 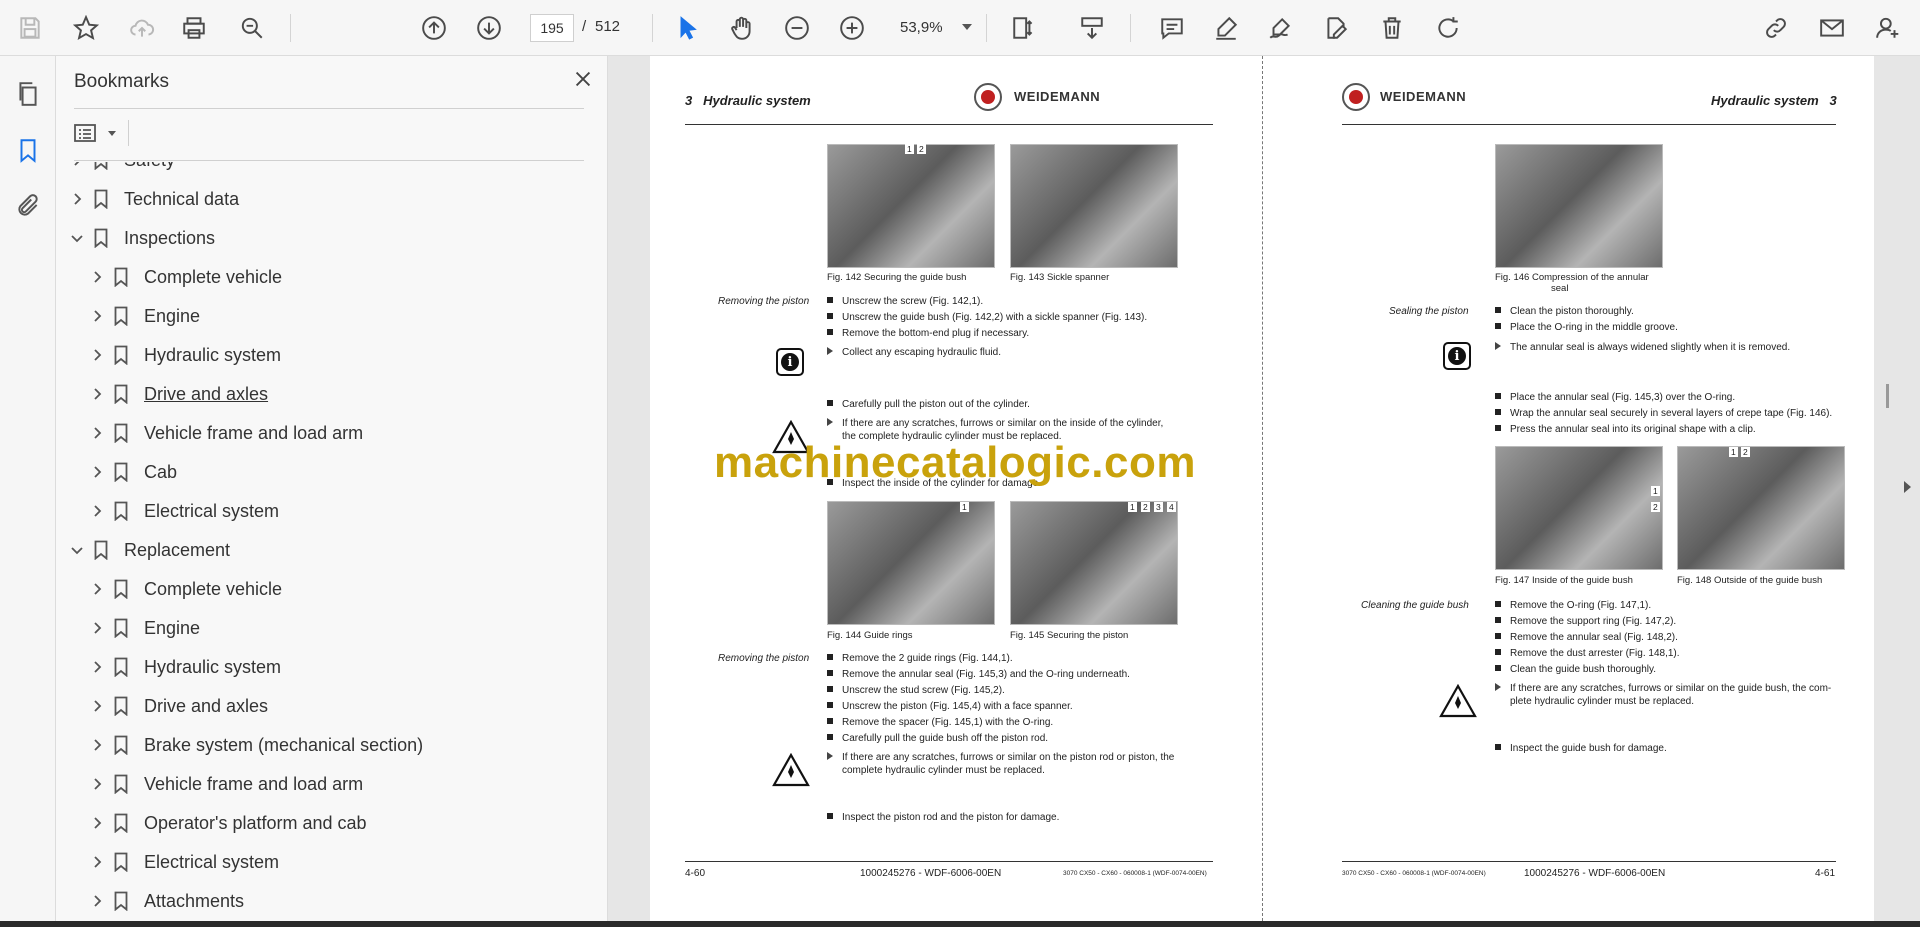 I want to click on comment-icon, so click(x=1172, y=28).